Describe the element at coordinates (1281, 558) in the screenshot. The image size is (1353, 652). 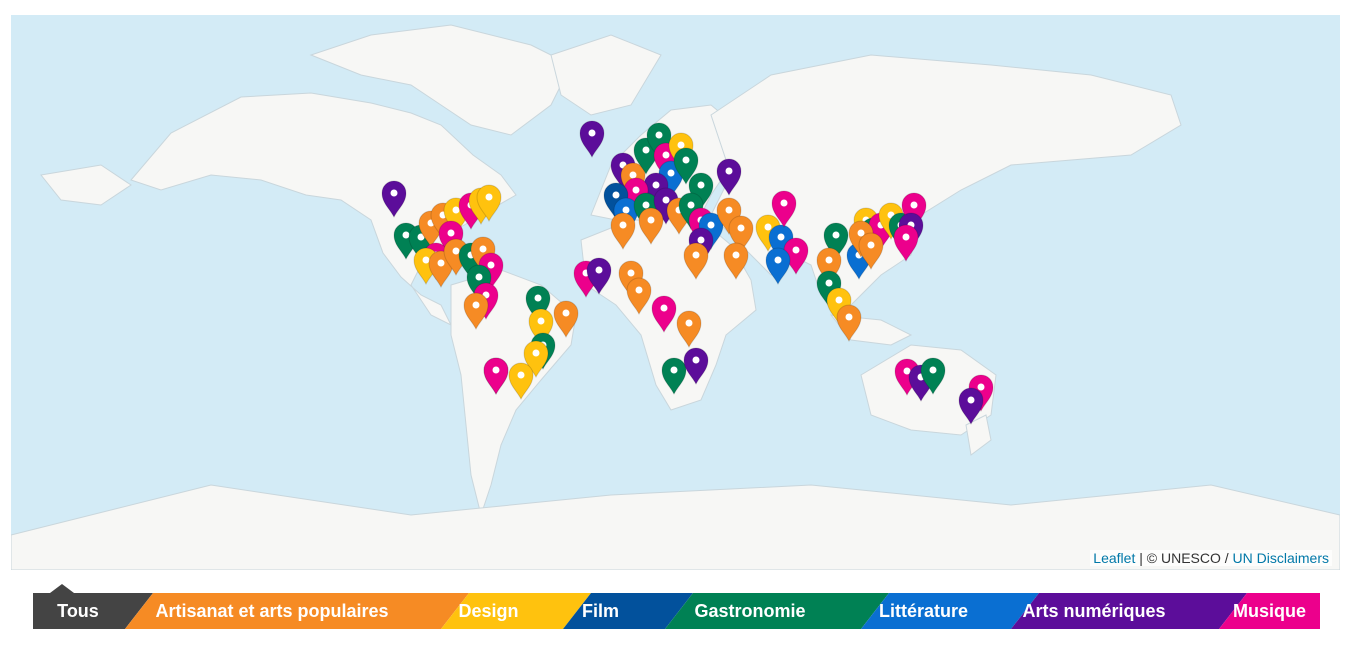
I see `un-disclaimers-link: UN Disclaimers` at that location.